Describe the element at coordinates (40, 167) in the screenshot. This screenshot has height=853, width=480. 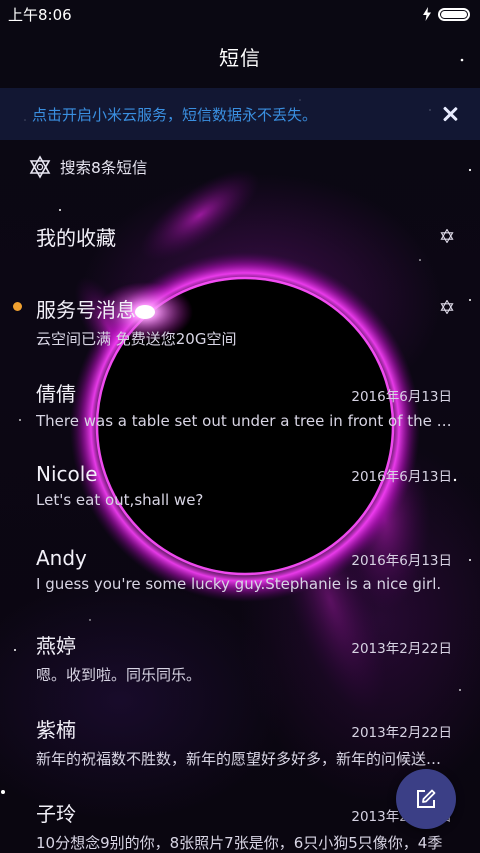
I see `hexagram-search-icon` at that location.